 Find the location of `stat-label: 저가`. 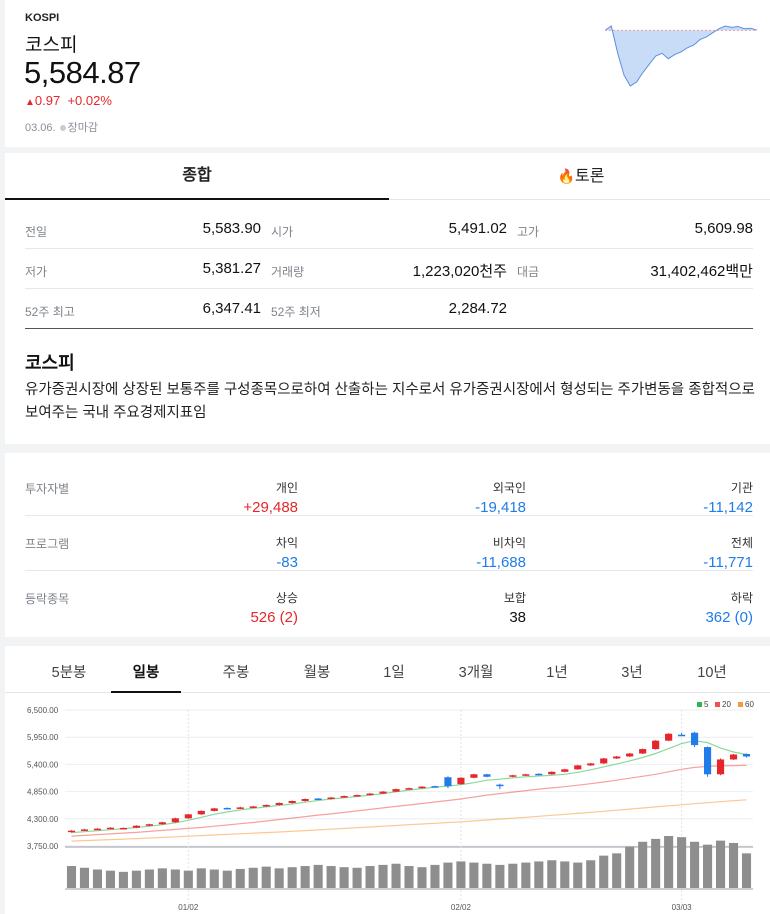

stat-label: 저가 is located at coordinates (36, 272).